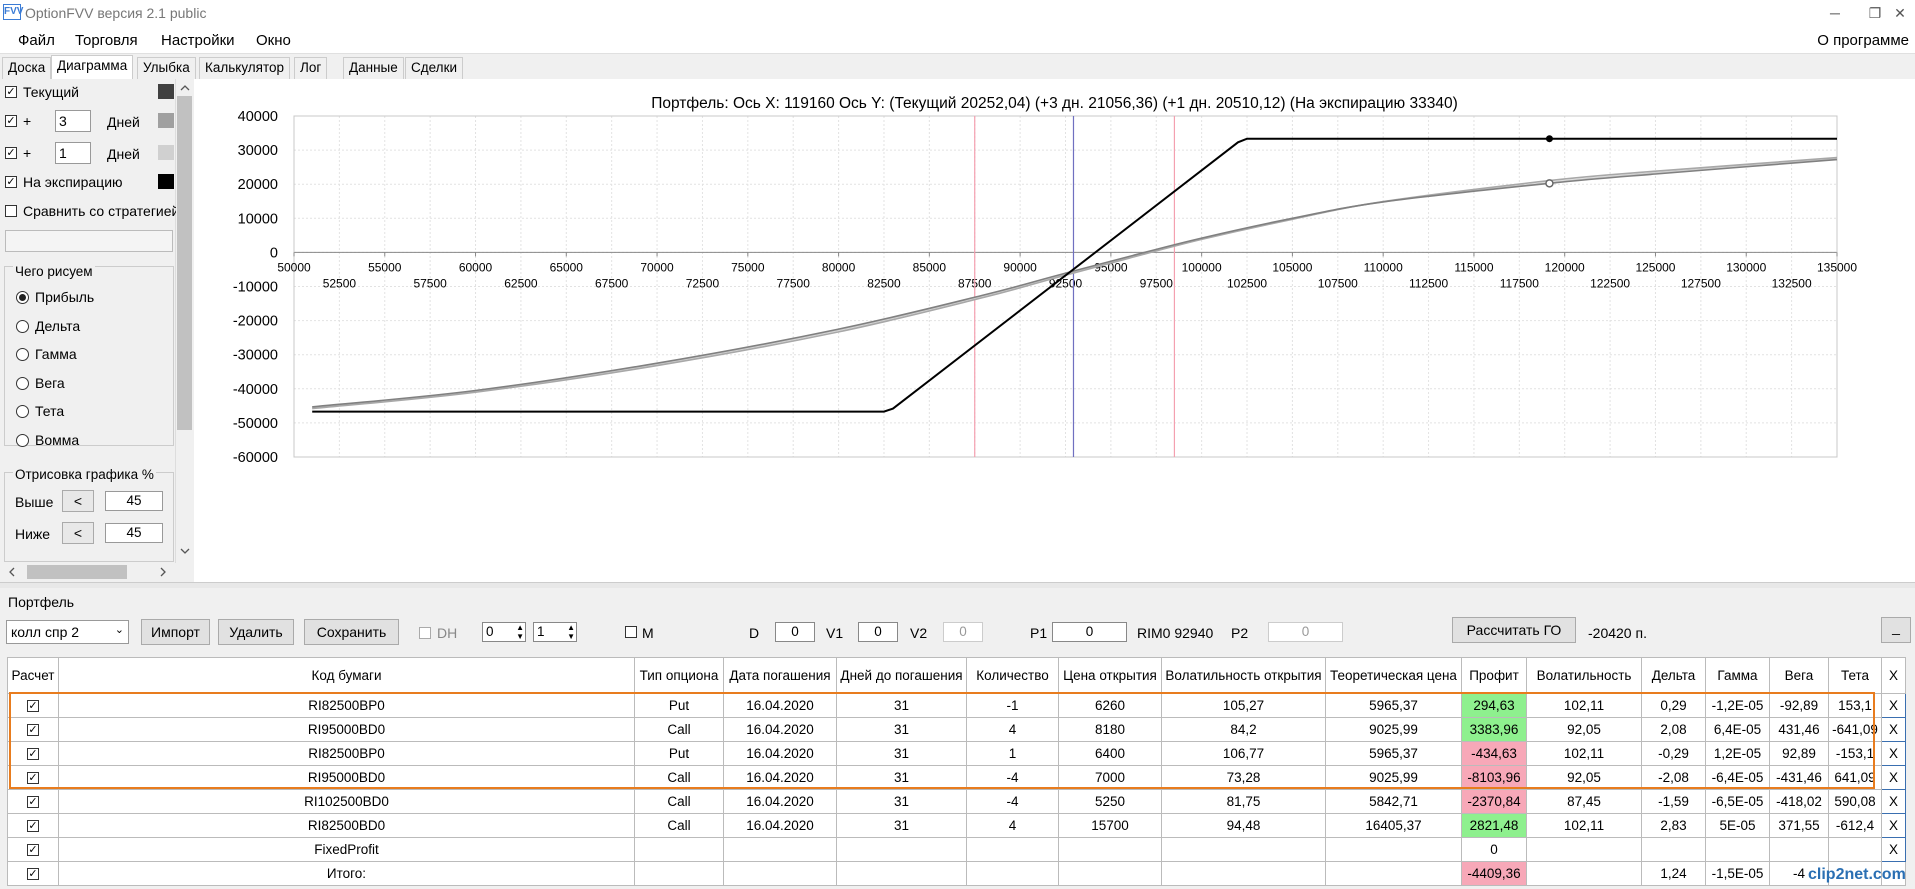  Describe the element at coordinates (166, 68) in the screenshot. I see `tab-smile: Улыбка` at that location.